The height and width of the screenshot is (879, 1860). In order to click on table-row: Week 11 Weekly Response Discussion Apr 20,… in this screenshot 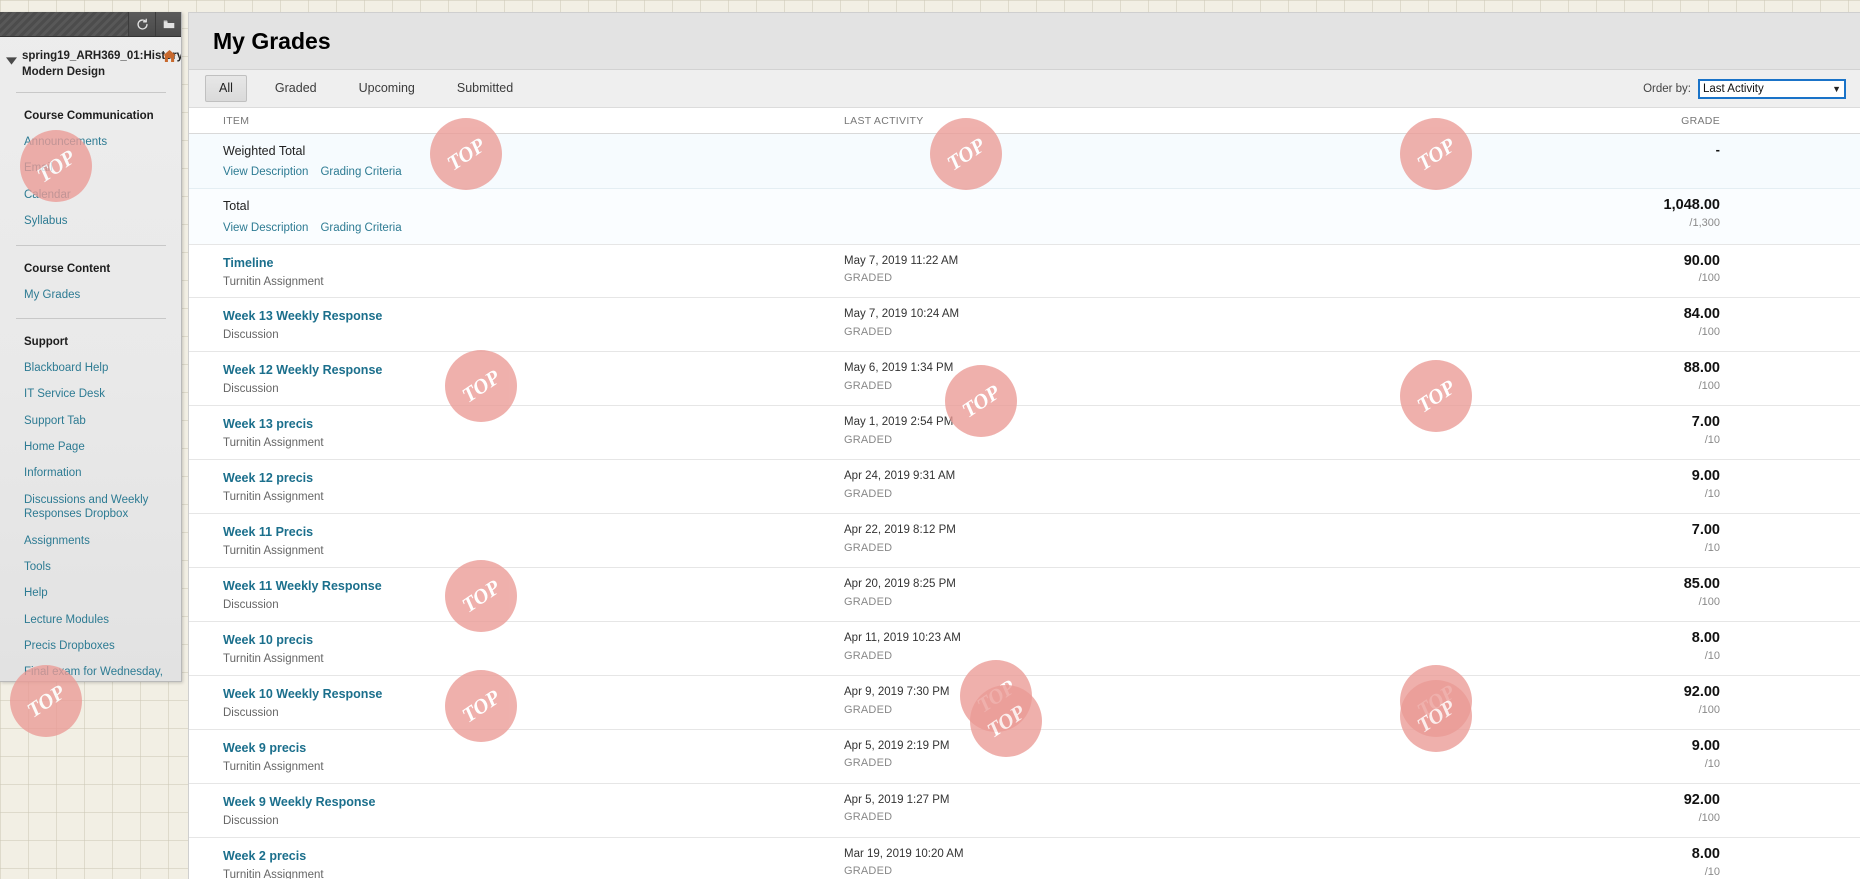, I will do `click(1024, 595)`.